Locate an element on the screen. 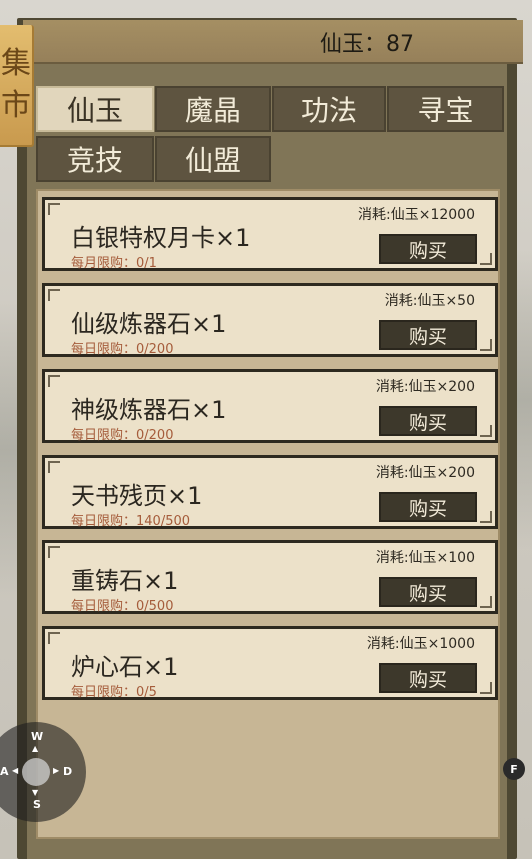 This screenshot has width=532, height=859. arrow-up-icon: ▲ is located at coordinates (35, 748).